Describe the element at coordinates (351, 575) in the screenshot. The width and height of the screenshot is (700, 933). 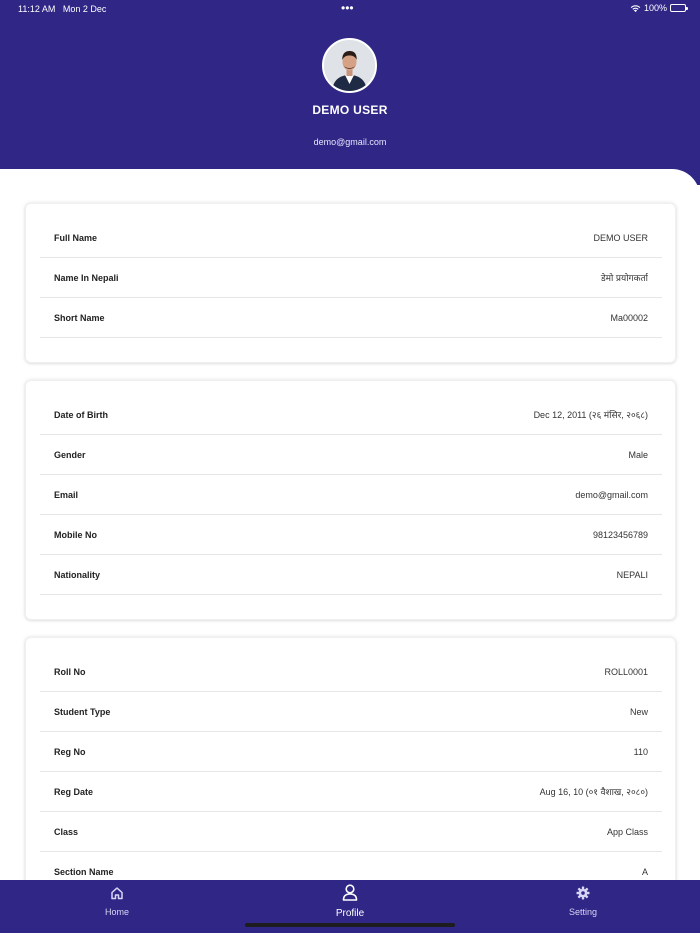
I see `info-row-nationality: Nationality NEPALI` at that location.